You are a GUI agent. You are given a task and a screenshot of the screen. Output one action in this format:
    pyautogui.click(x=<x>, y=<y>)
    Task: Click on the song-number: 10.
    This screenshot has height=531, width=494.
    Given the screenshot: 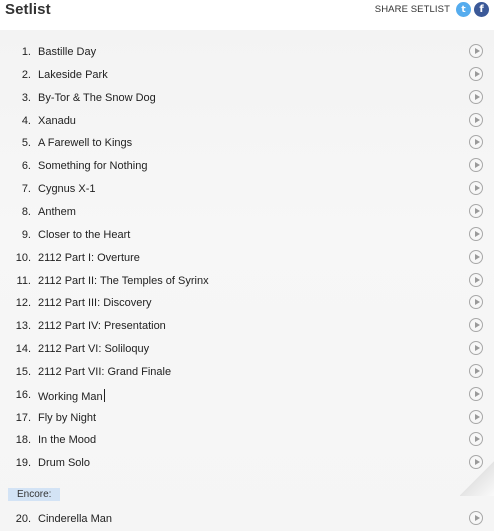 What is the action you would take?
    pyautogui.click(x=23, y=258)
    